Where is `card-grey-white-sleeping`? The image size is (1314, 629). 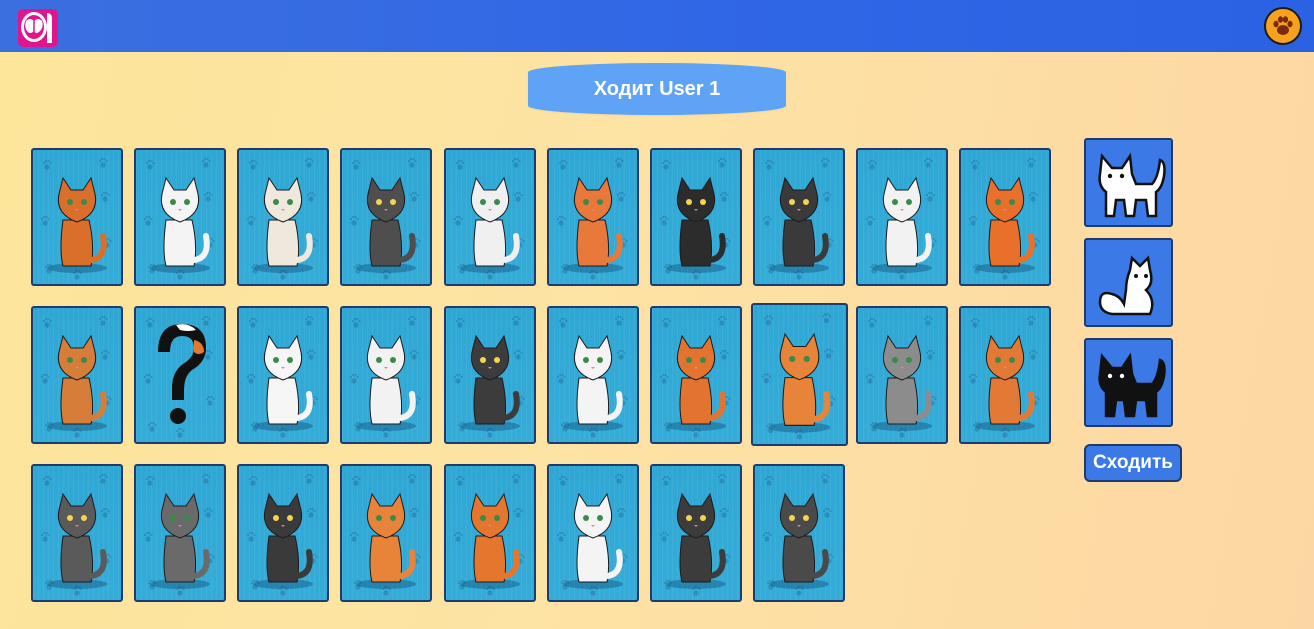 card-grey-white-sleeping is located at coordinates (902, 375).